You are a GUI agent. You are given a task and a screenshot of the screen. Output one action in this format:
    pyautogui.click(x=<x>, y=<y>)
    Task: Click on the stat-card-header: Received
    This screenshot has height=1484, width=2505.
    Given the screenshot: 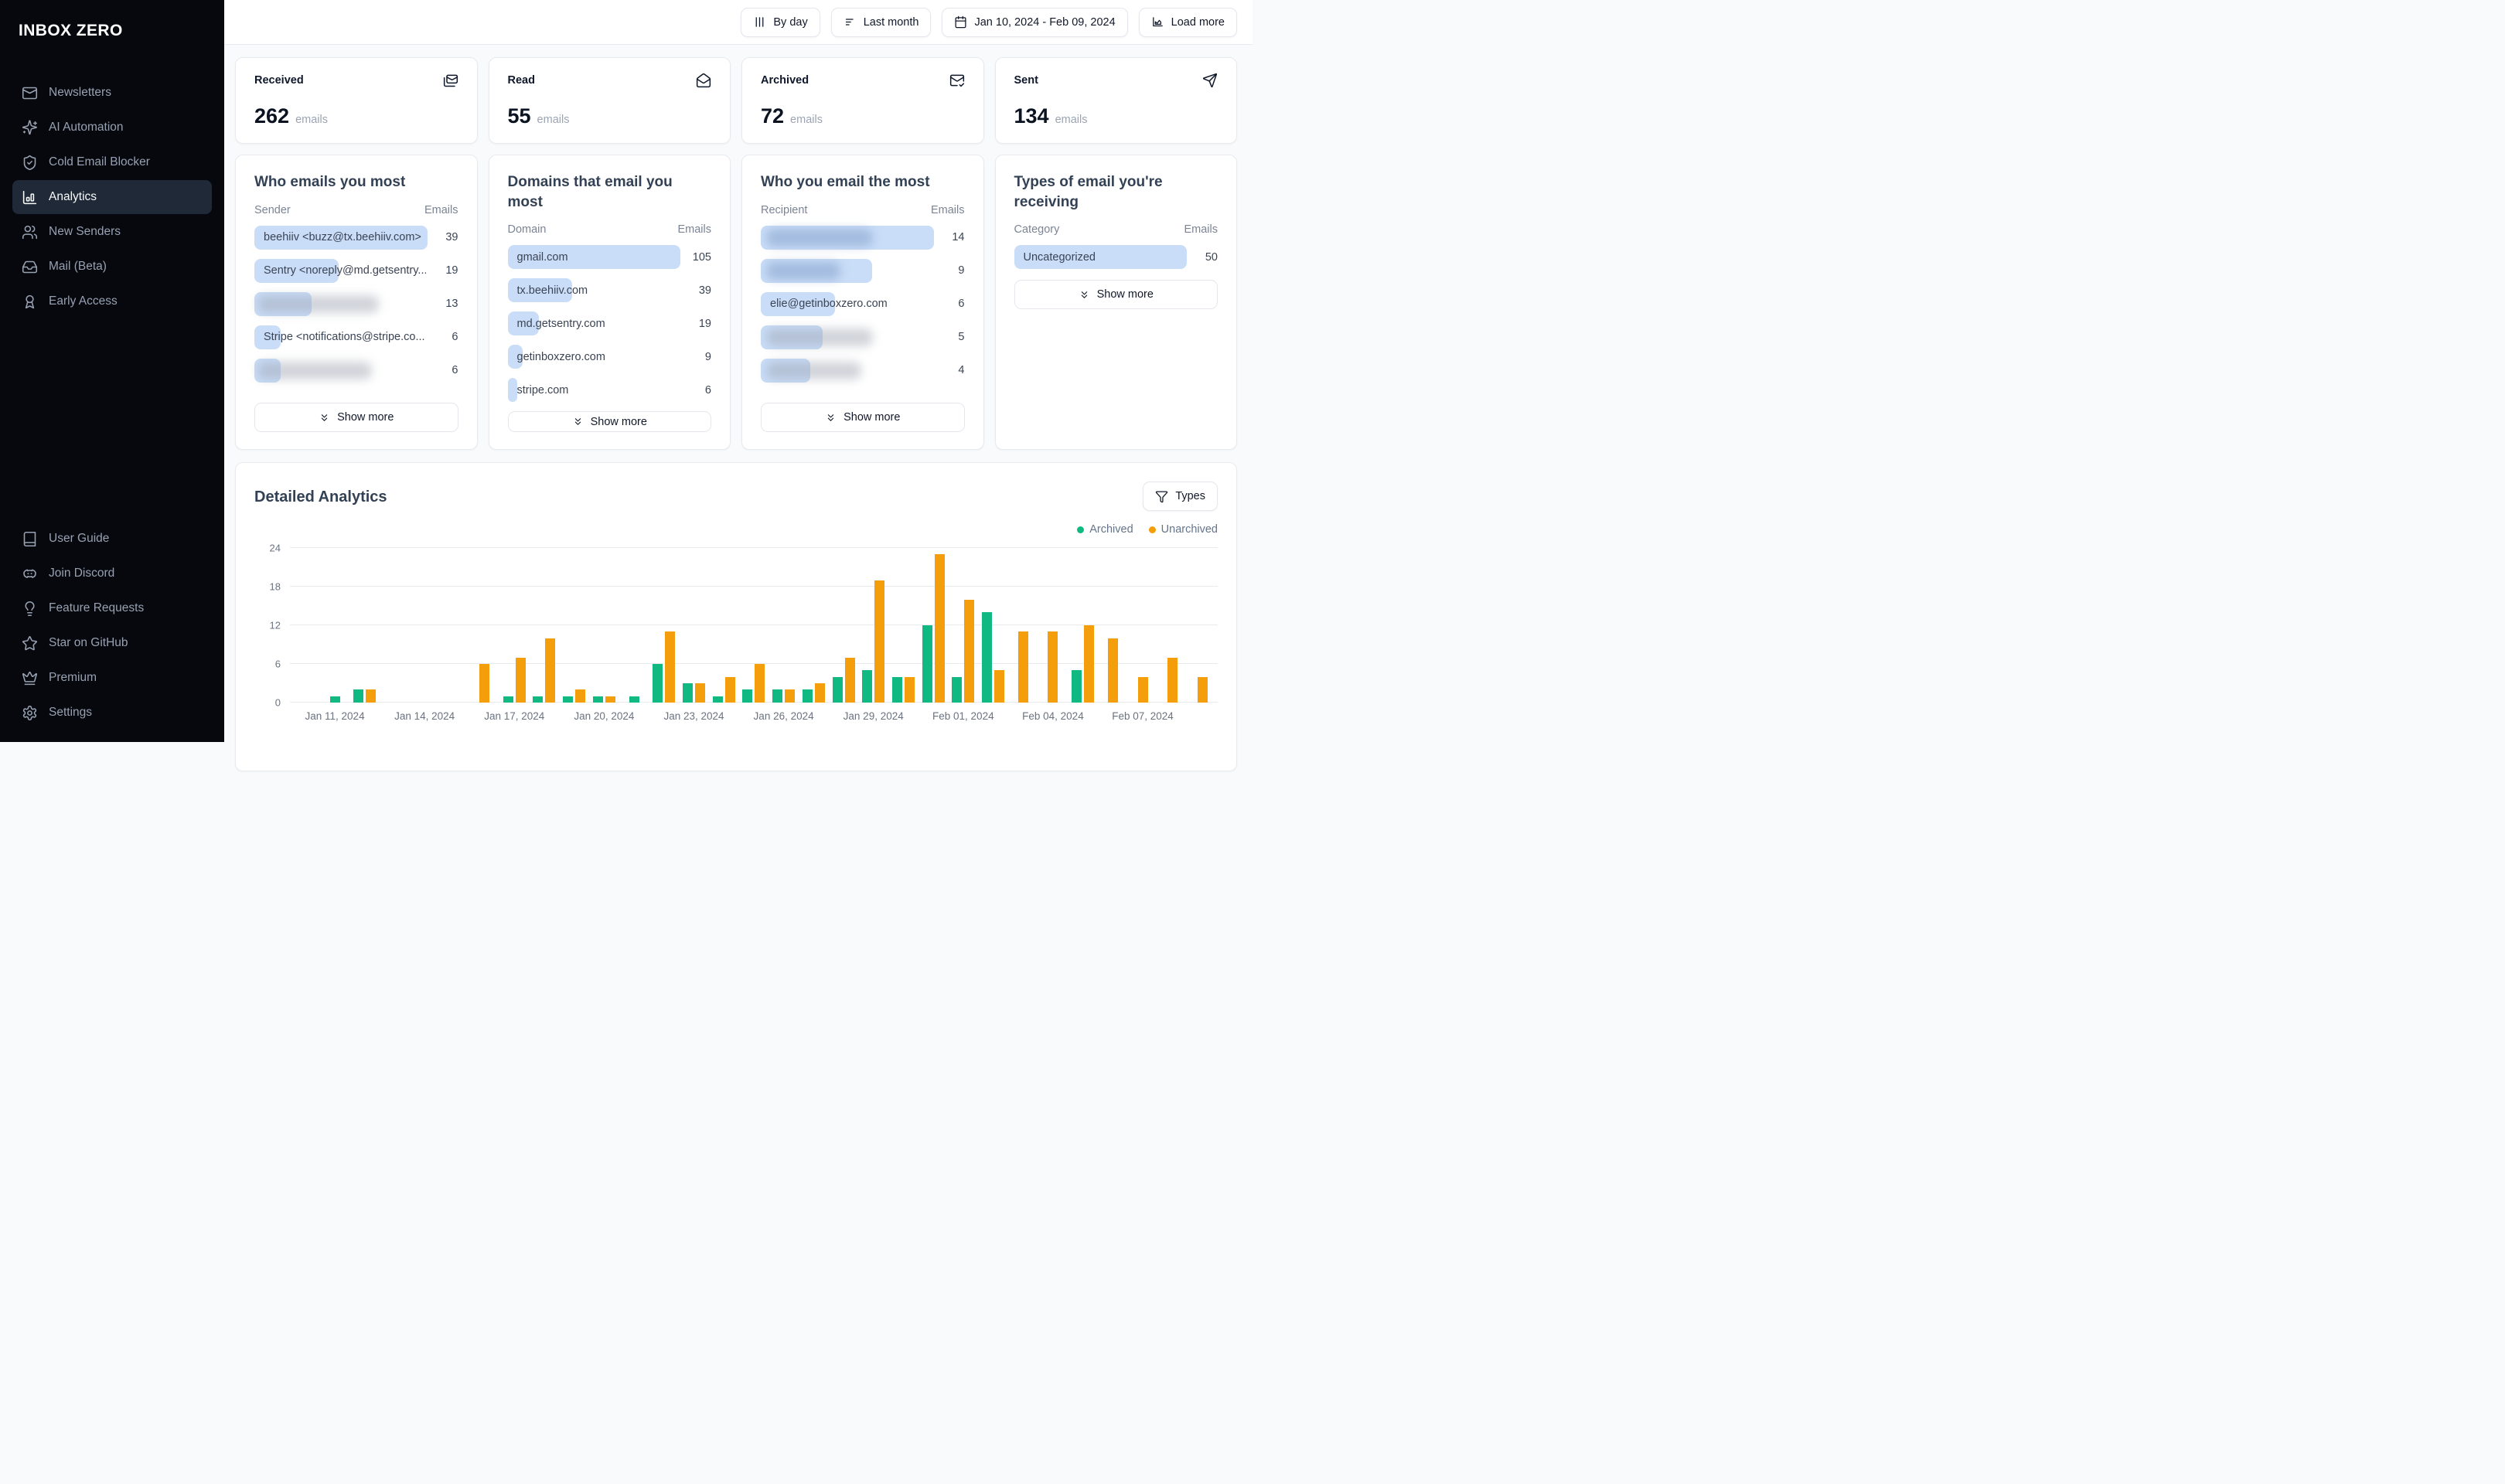 What is the action you would take?
    pyautogui.click(x=356, y=80)
    